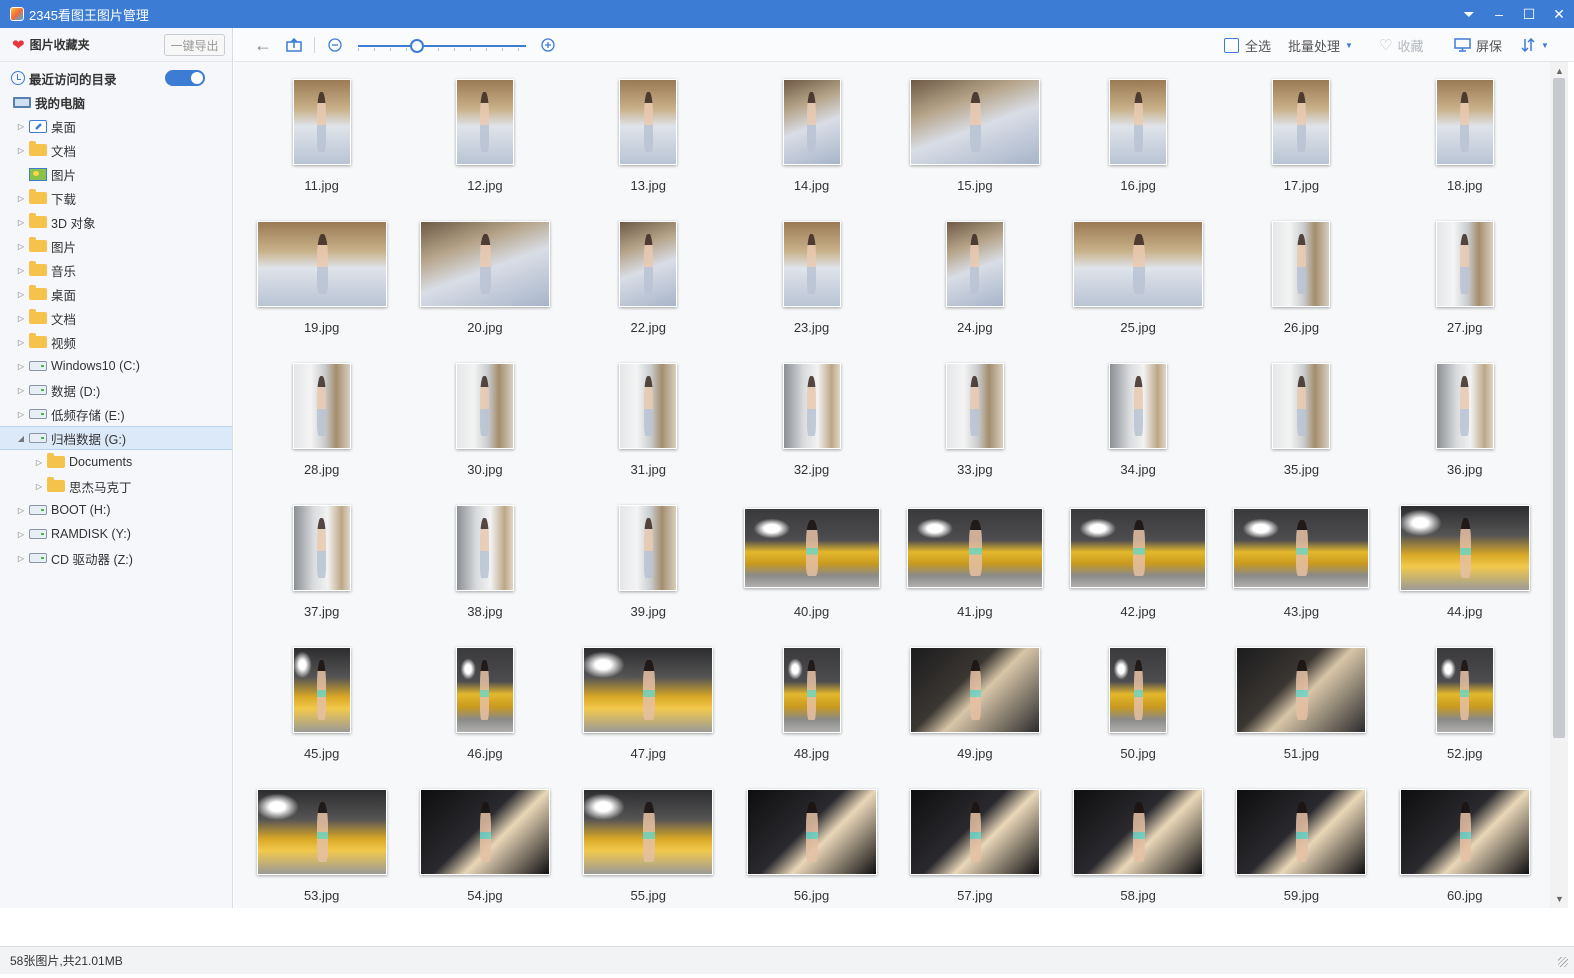  Describe the element at coordinates (811, 420) in the screenshot. I see `thumbnail-item: 32.jpg` at that location.